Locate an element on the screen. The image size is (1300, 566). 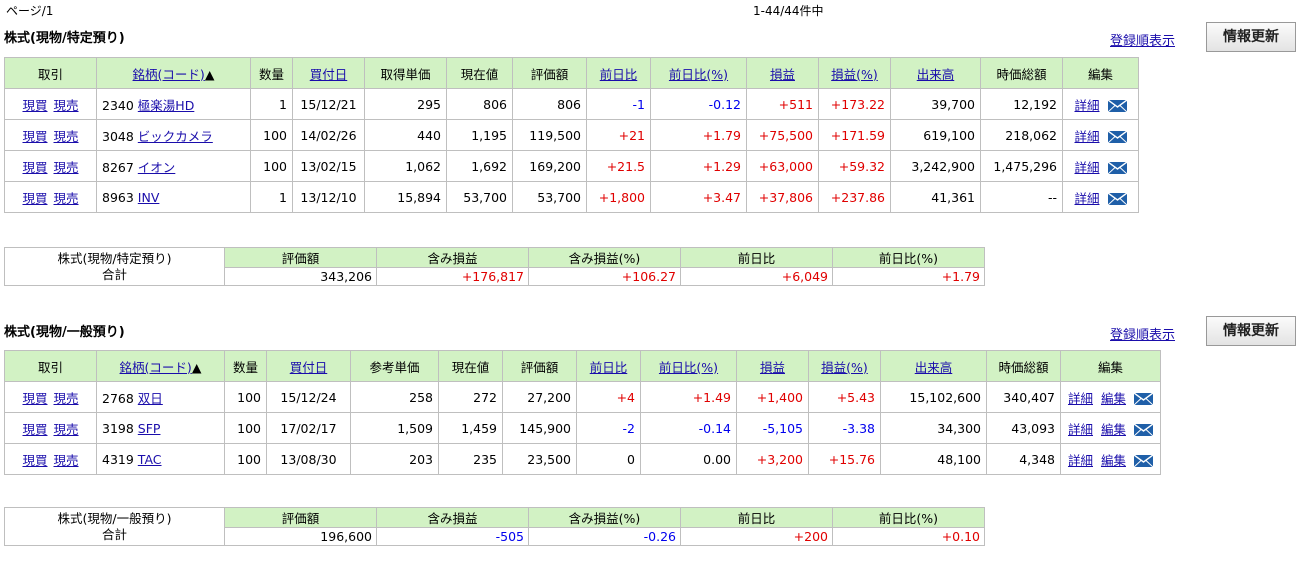
summary-chgpct: +0.10 is located at coordinates (908, 536).